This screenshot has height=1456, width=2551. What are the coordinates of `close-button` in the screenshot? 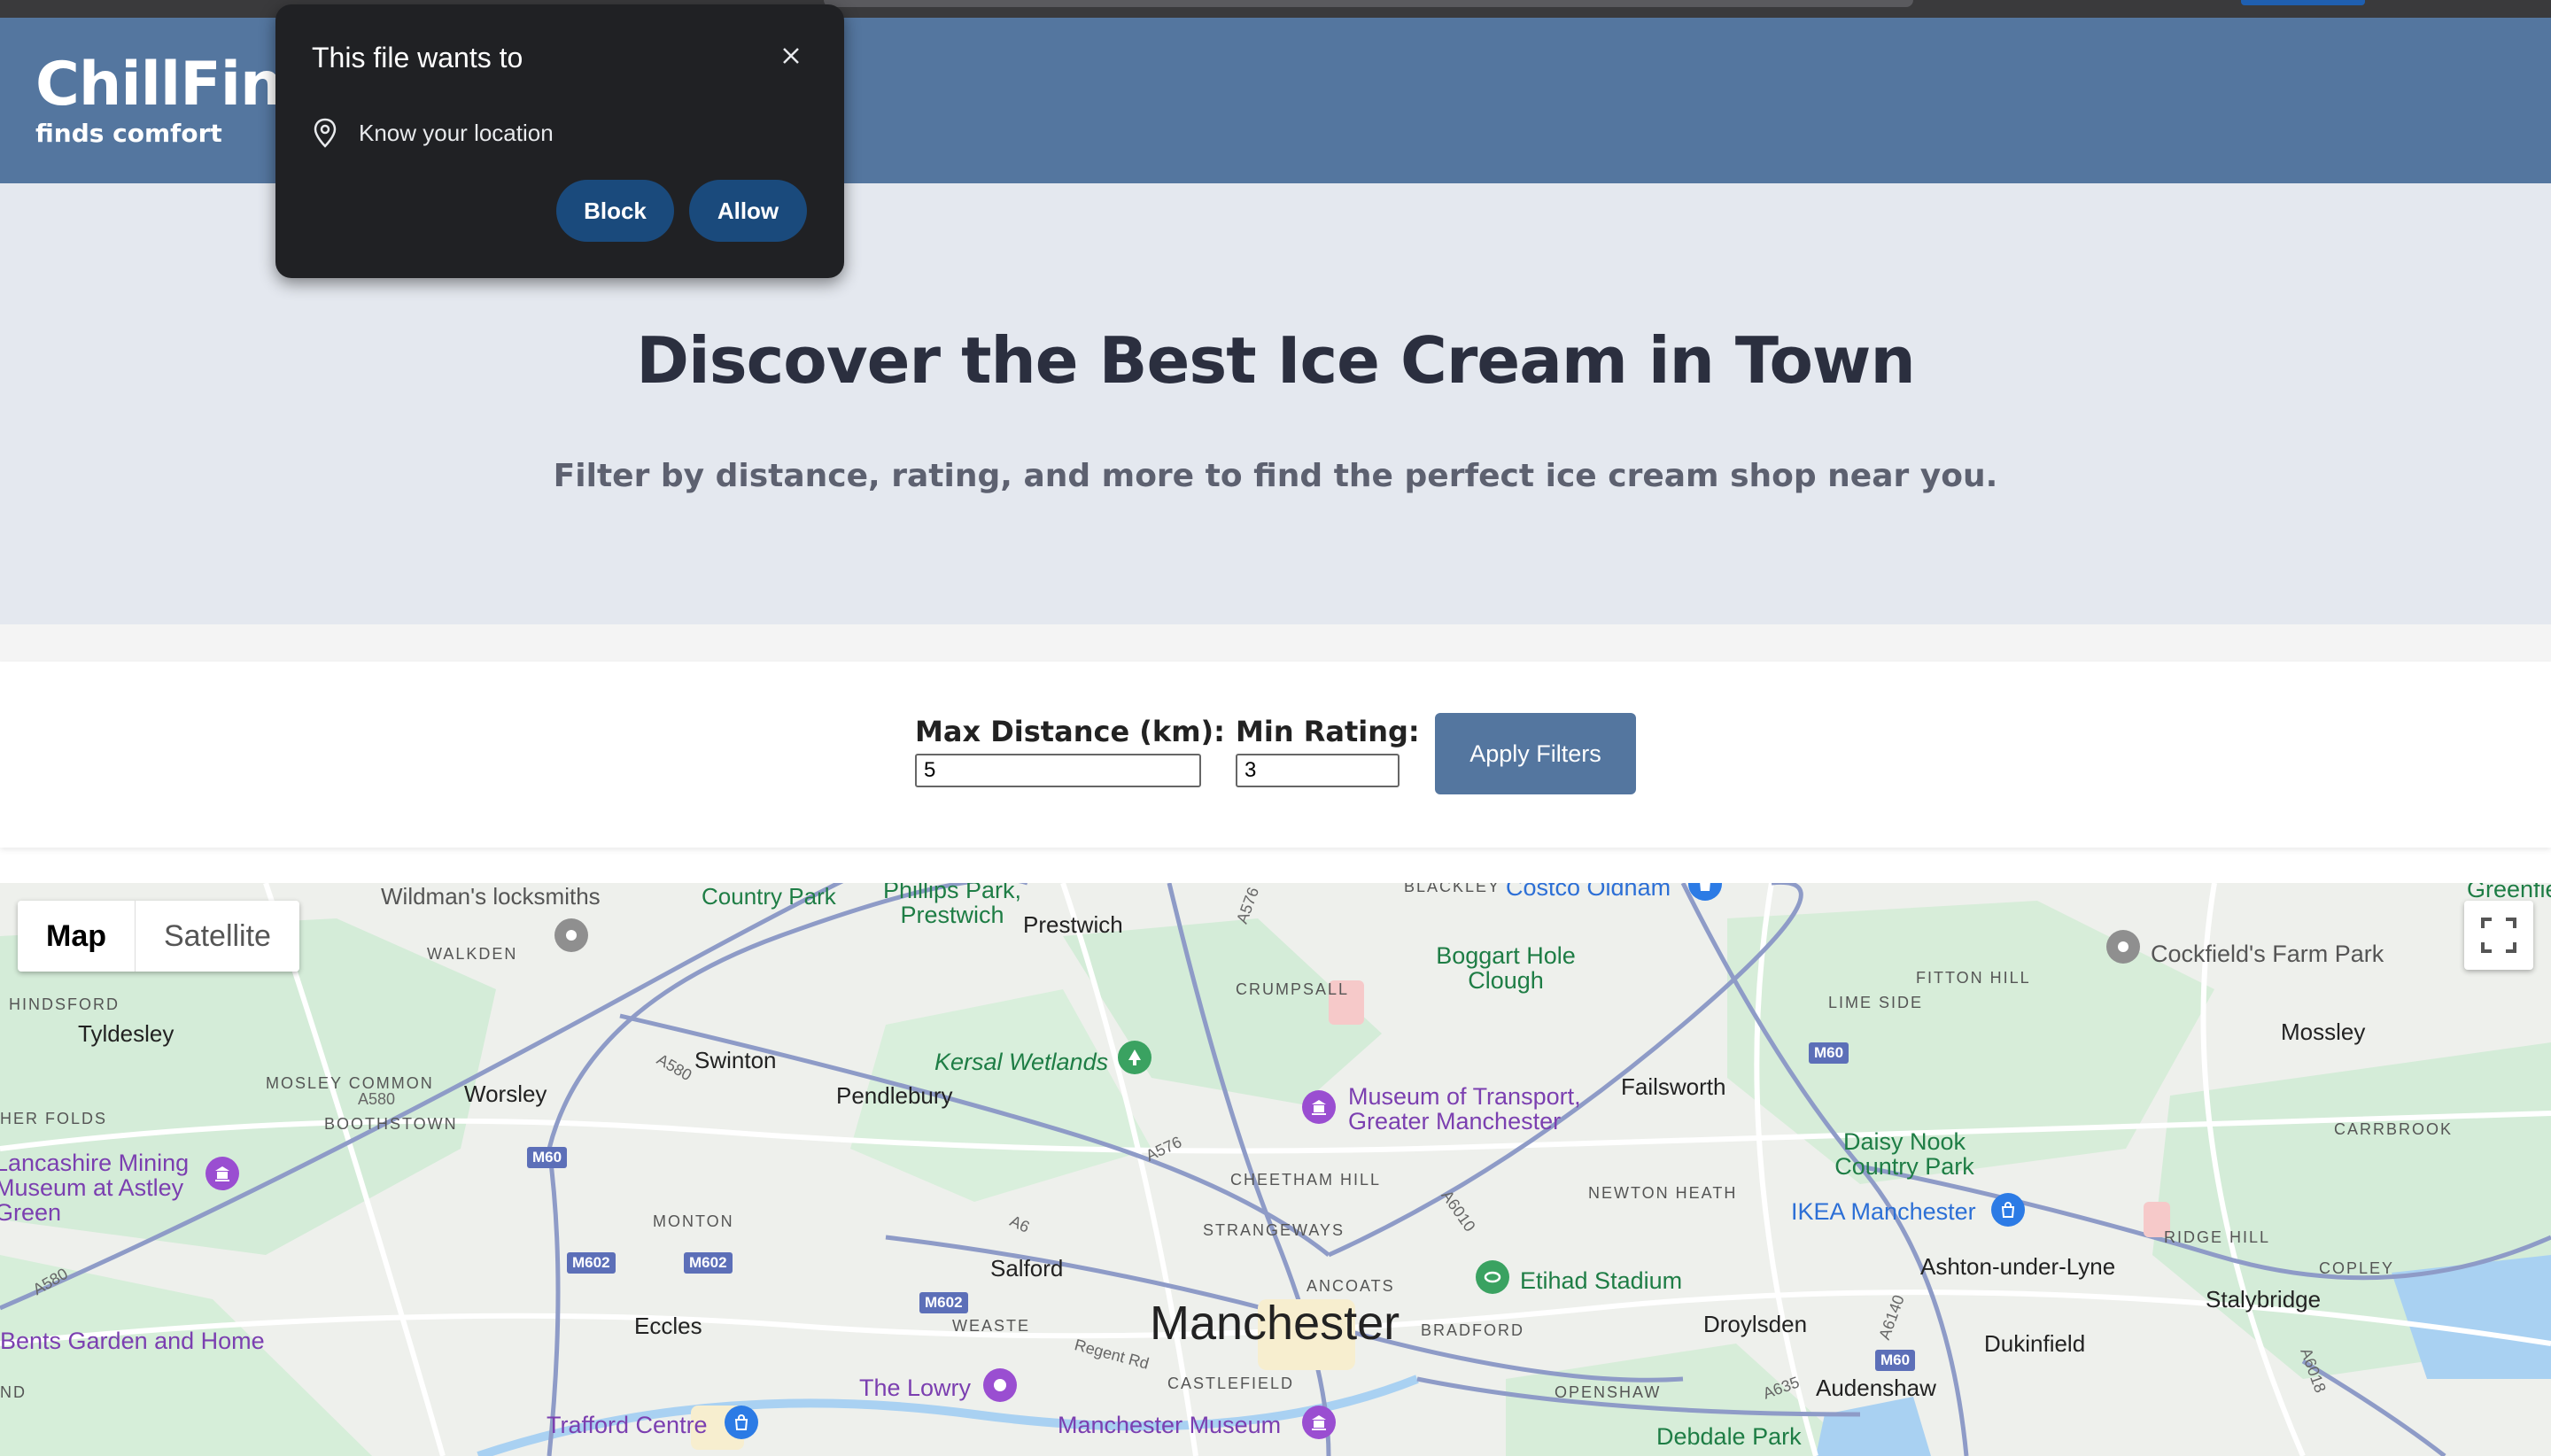 It's located at (791, 56).